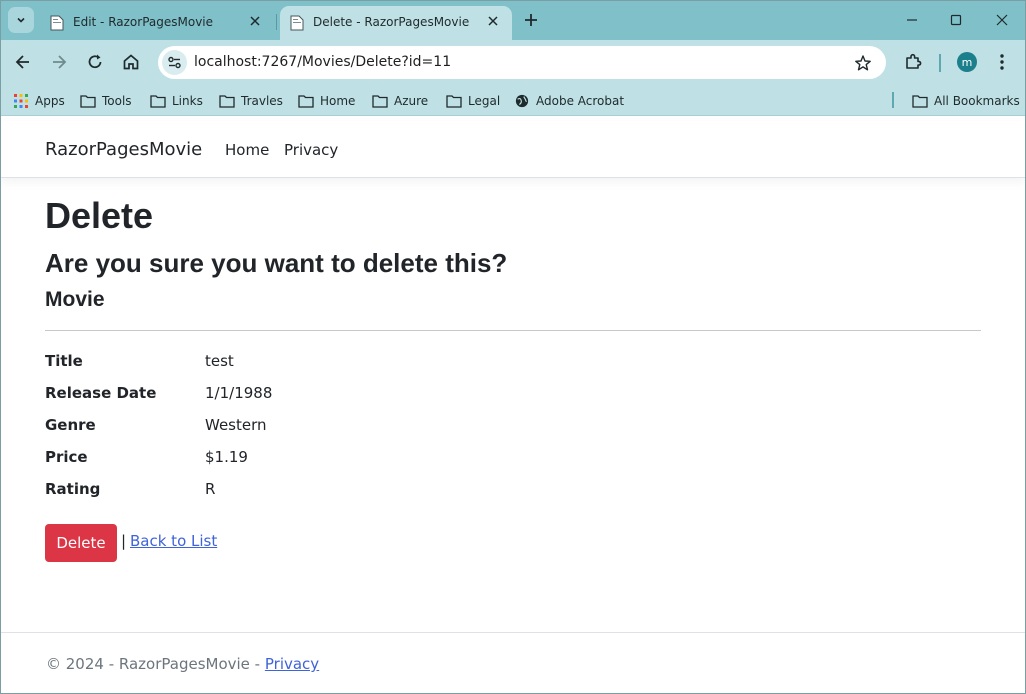 The image size is (1026, 694). I want to click on bookmark-legal: Legal, so click(473, 101).